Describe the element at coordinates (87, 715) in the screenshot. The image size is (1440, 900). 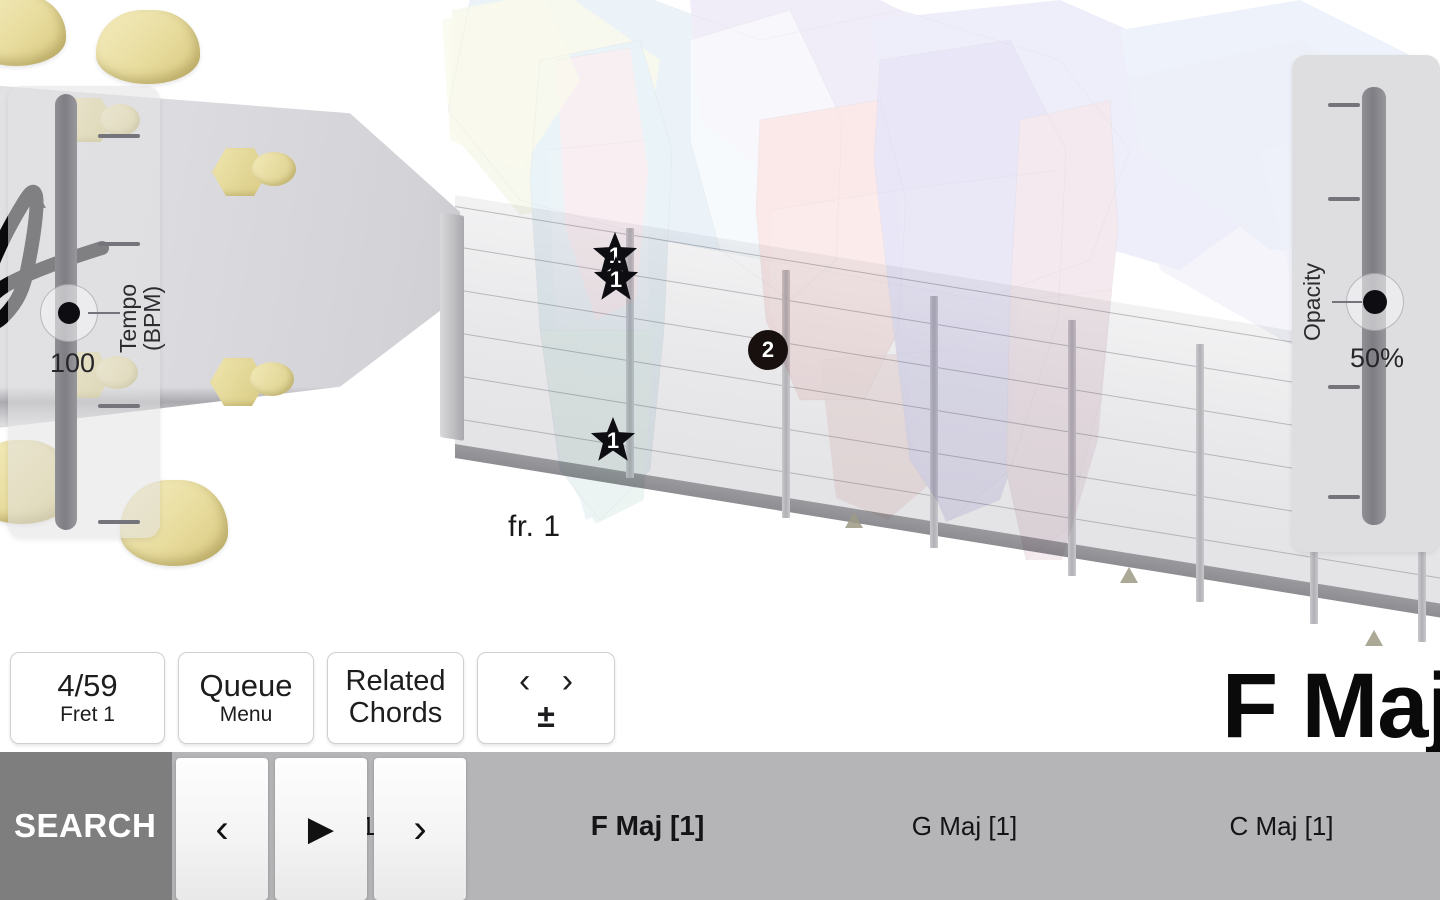
I see `position-counter-sub: Fret 1` at that location.